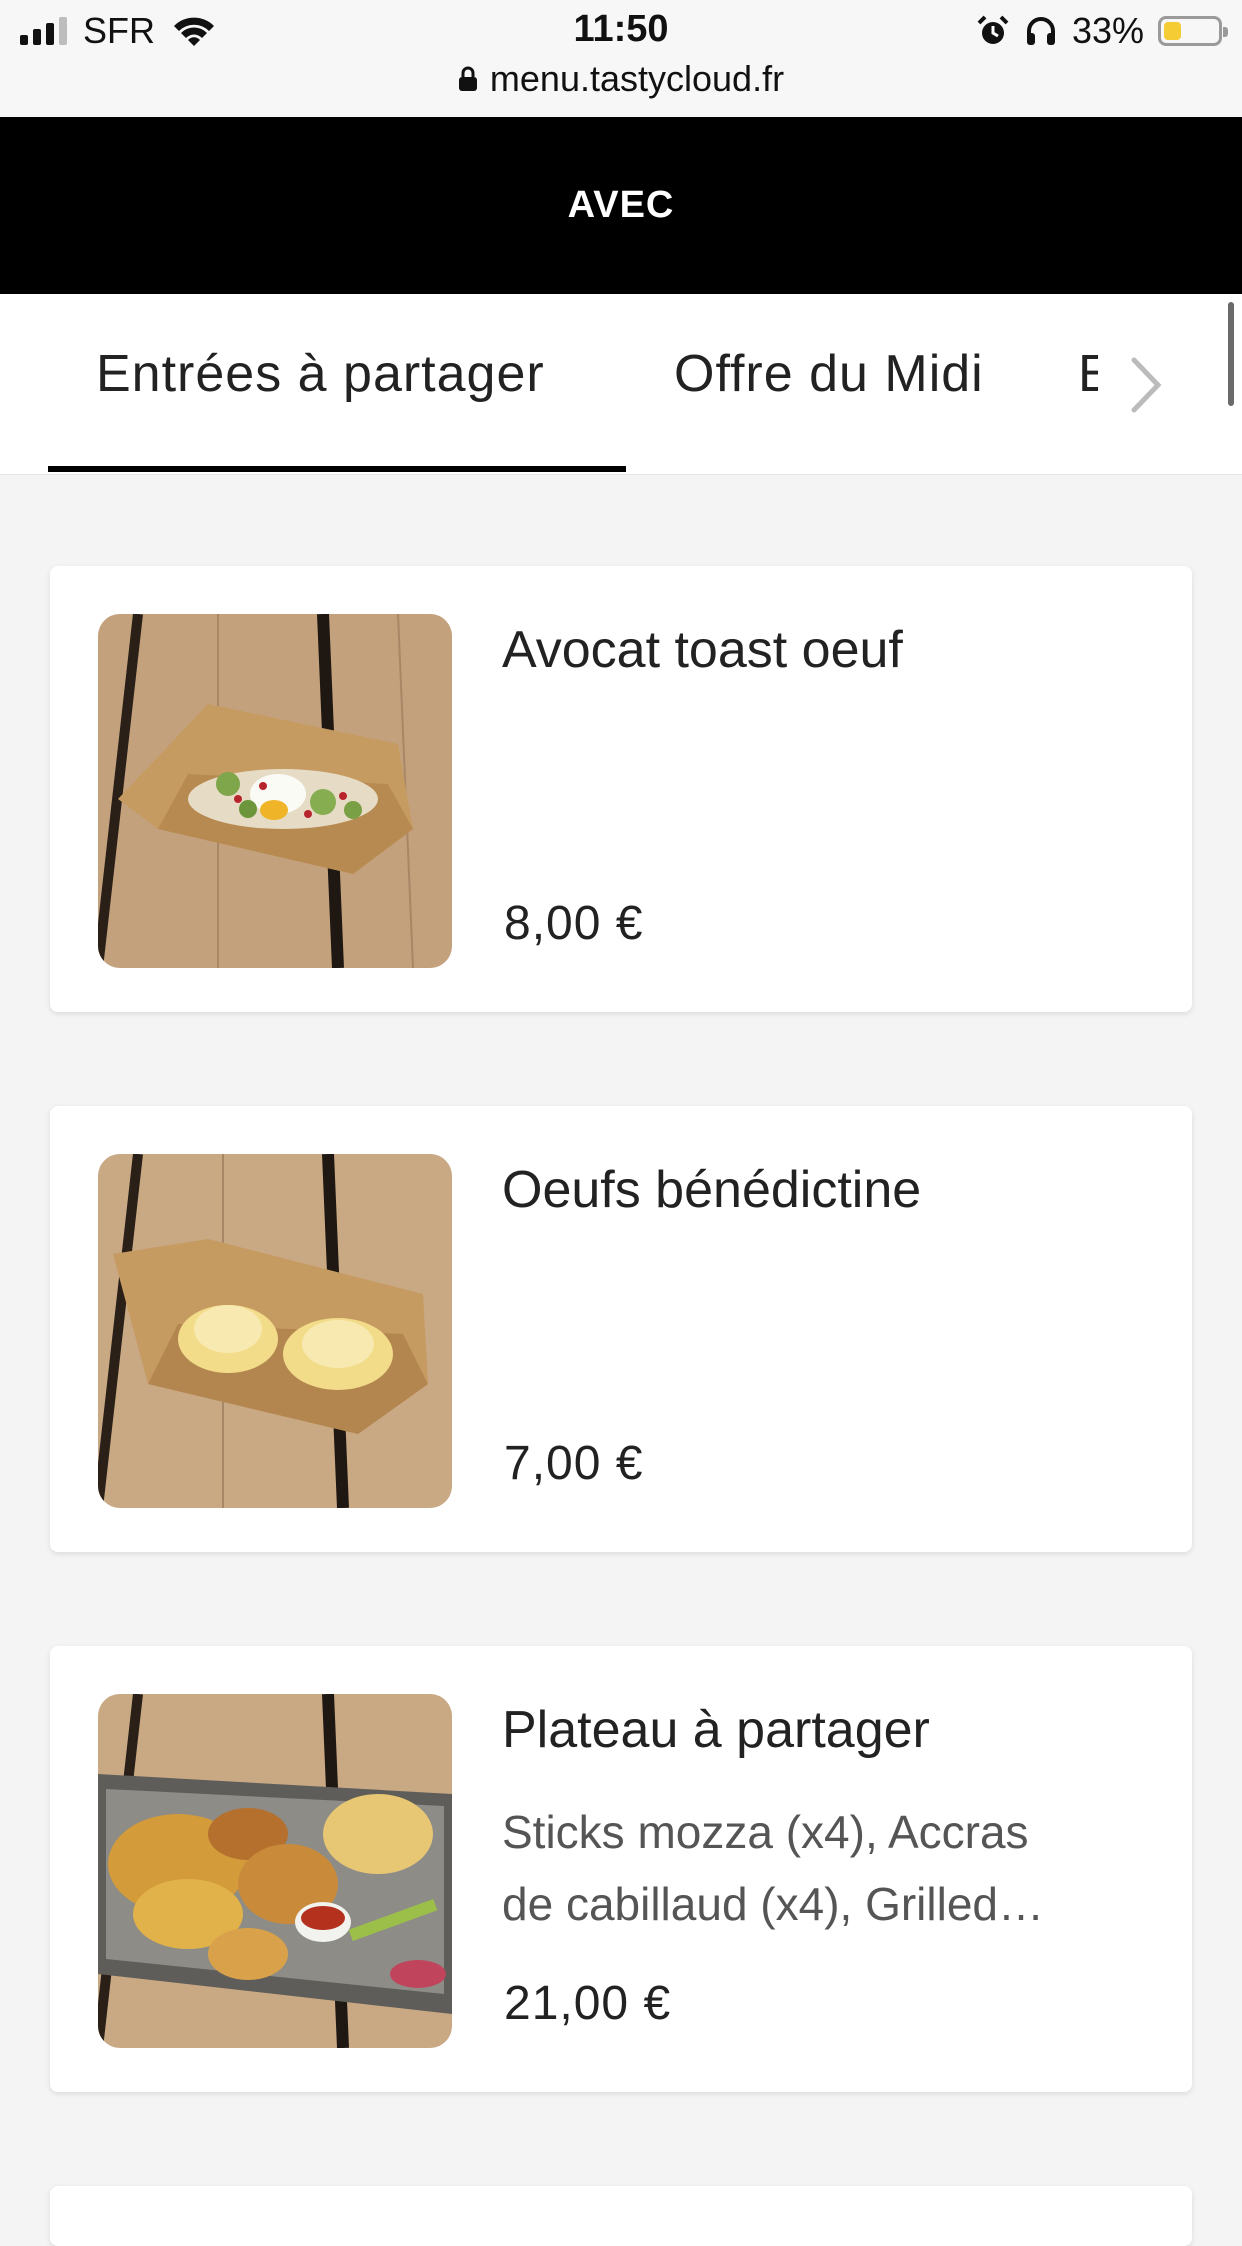  What do you see at coordinates (574, 1463) in the screenshot?
I see `item-price: 7,00 €` at bounding box center [574, 1463].